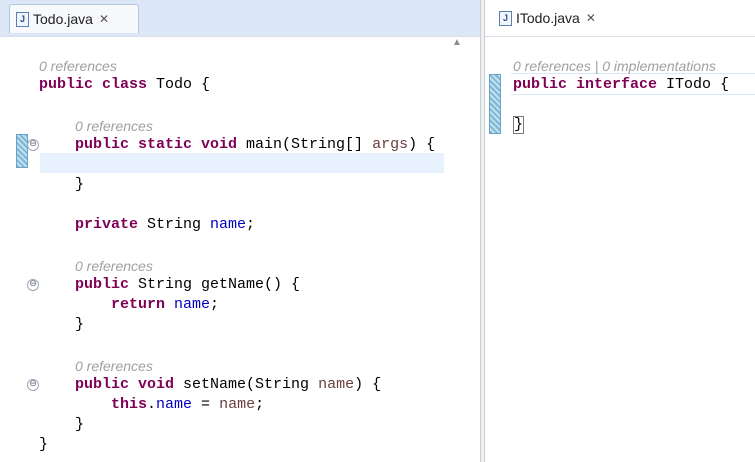 Image resolution: width=755 pixels, height=462 pixels. I want to click on keyword: public class, so click(93, 84).